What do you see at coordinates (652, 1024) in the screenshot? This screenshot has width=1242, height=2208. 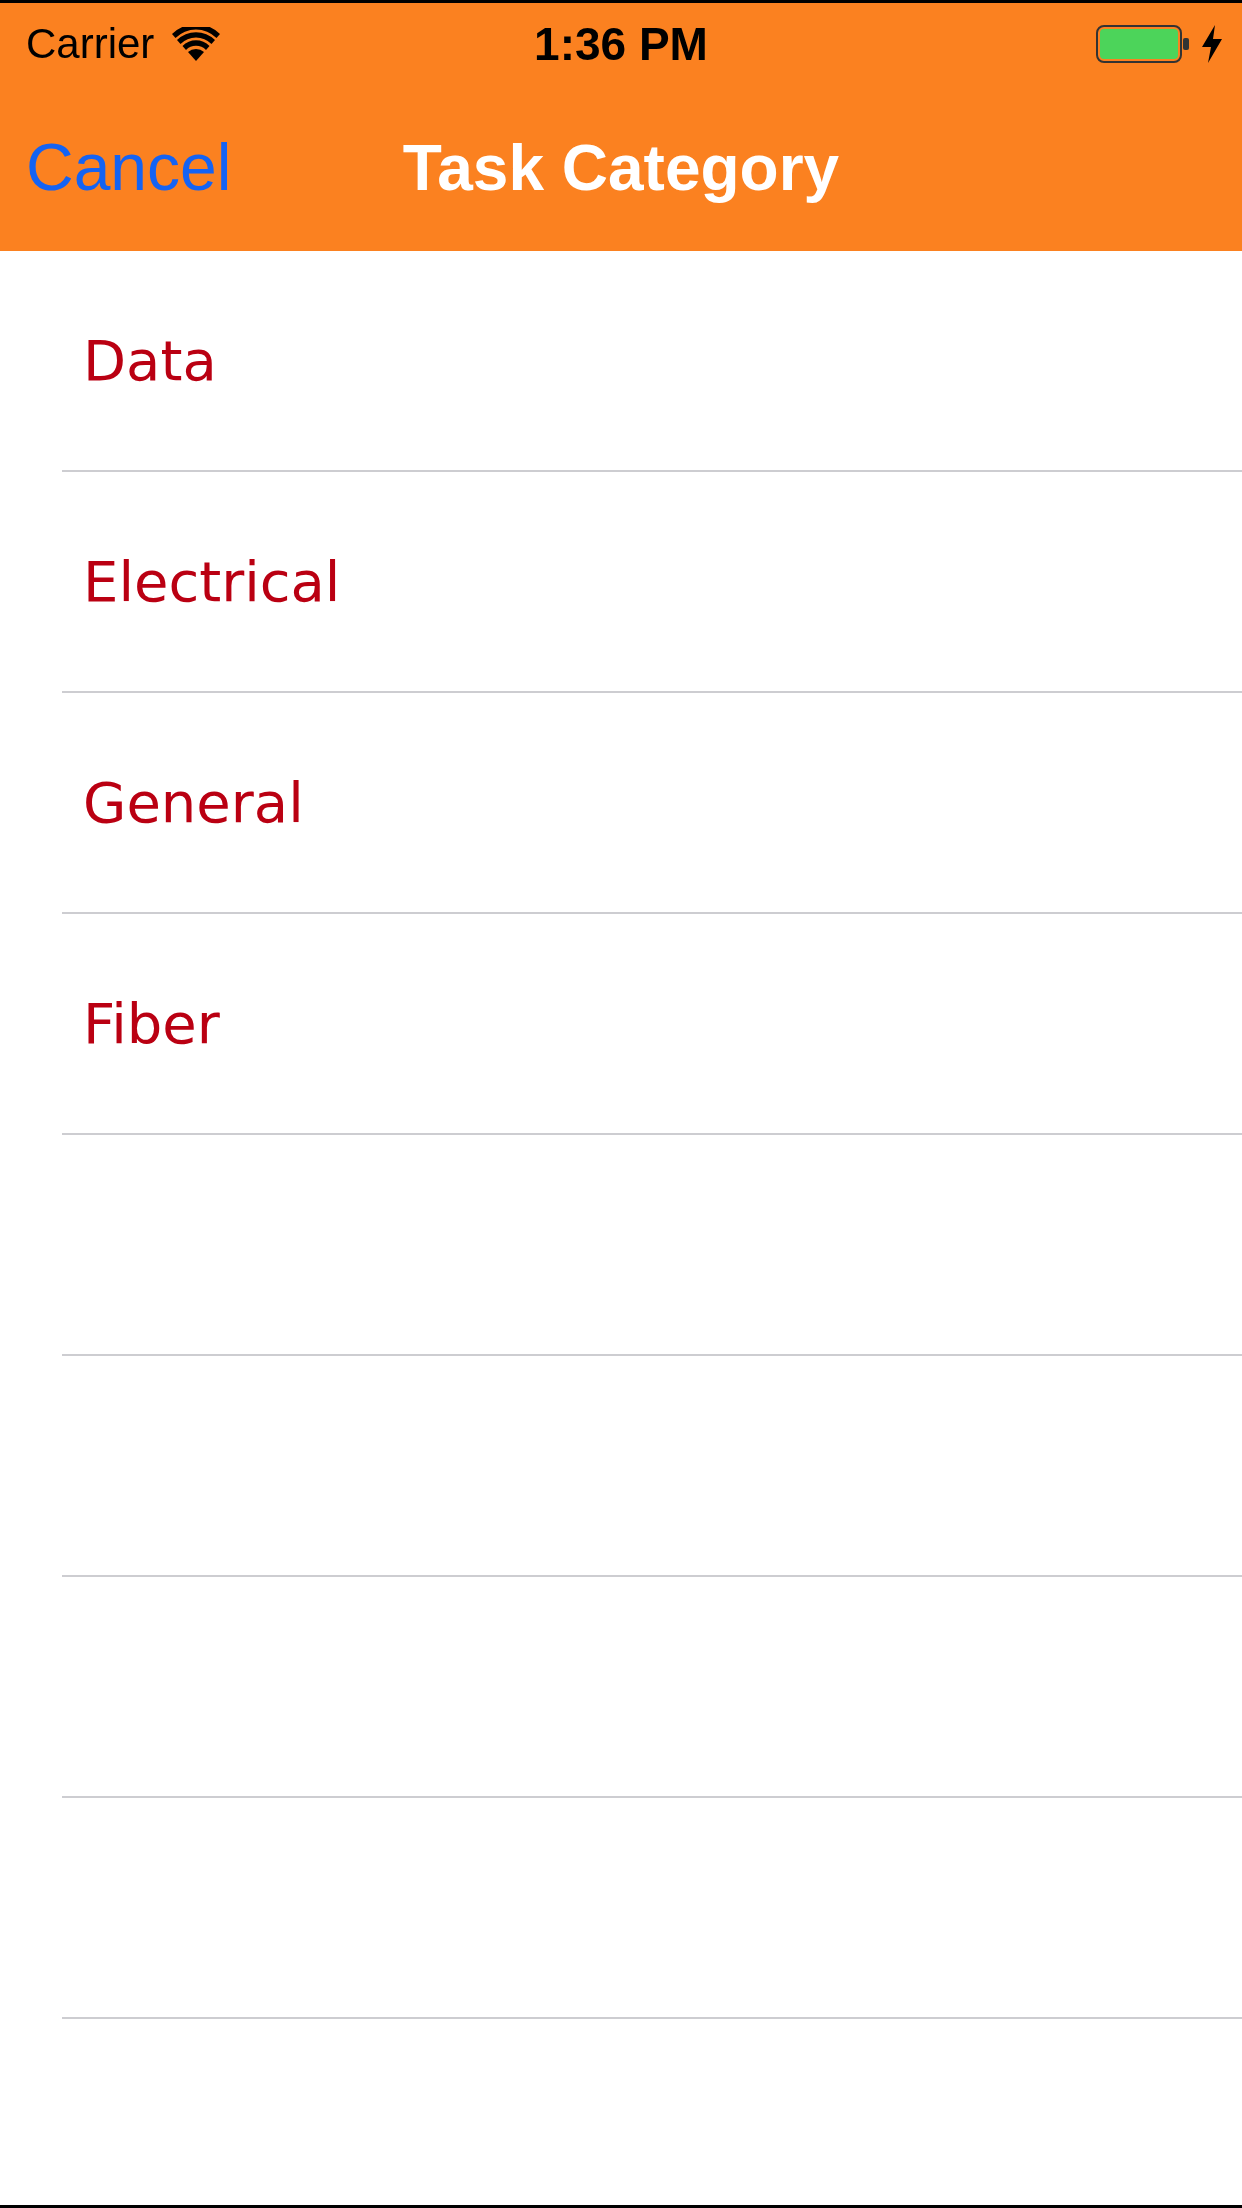 I see `category-item: Fiber` at bounding box center [652, 1024].